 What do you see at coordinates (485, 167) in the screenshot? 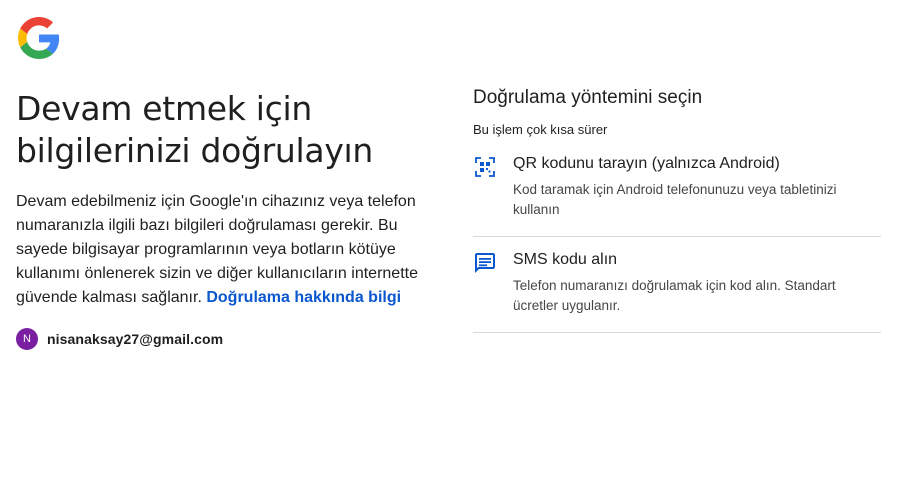
I see `qr-code-icon` at bounding box center [485, 167].